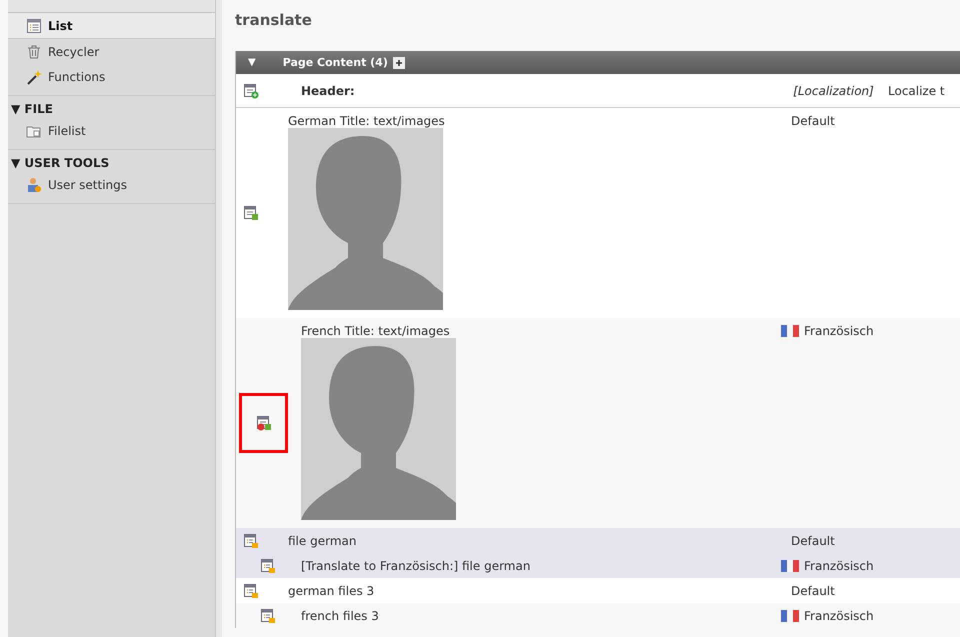 Image resolution: width=960 pixels, height=637 pixels. Describe the element at coordinates (541, 331) in the screenshot. I see `record-title: French Title: text/images` at that location.